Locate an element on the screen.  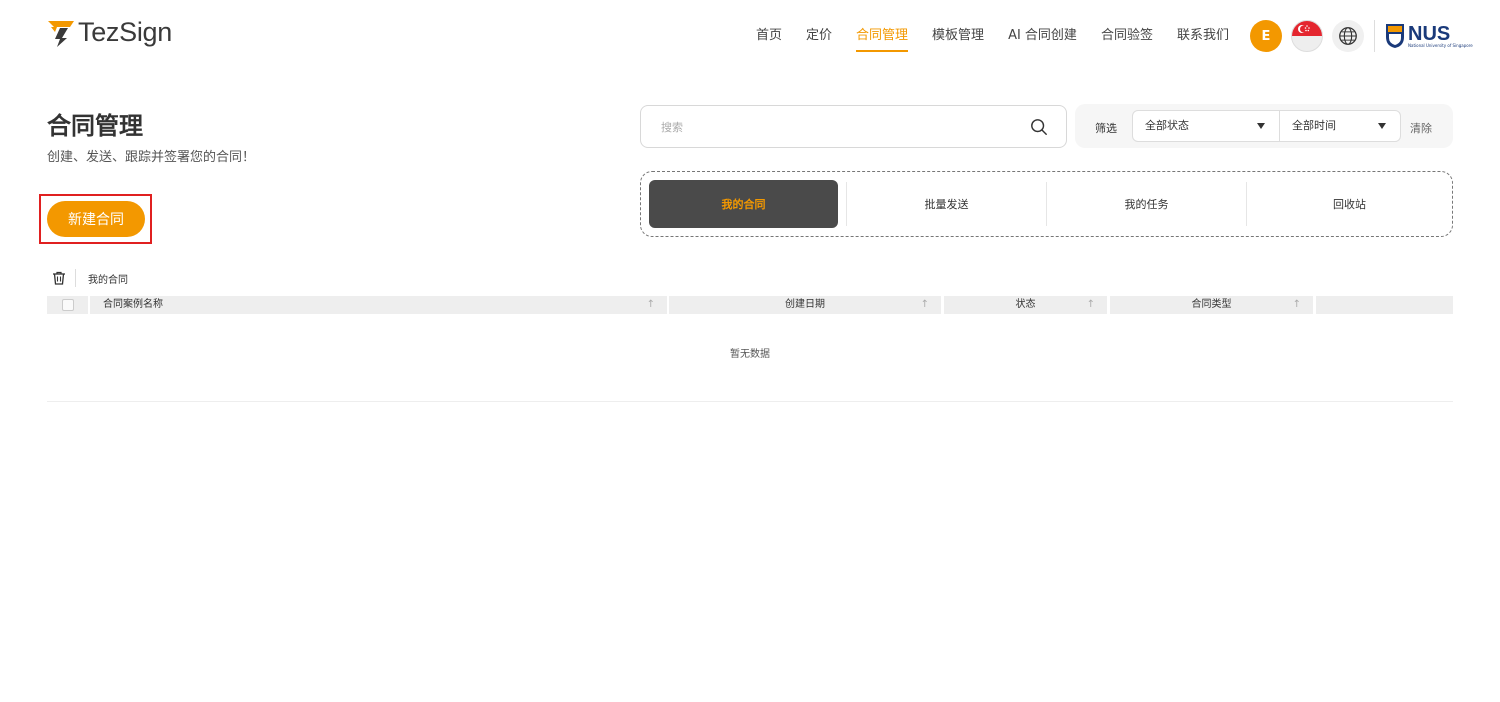
column-header-created-date: 创建日期 ↑ is located at coordinates (805, 305).